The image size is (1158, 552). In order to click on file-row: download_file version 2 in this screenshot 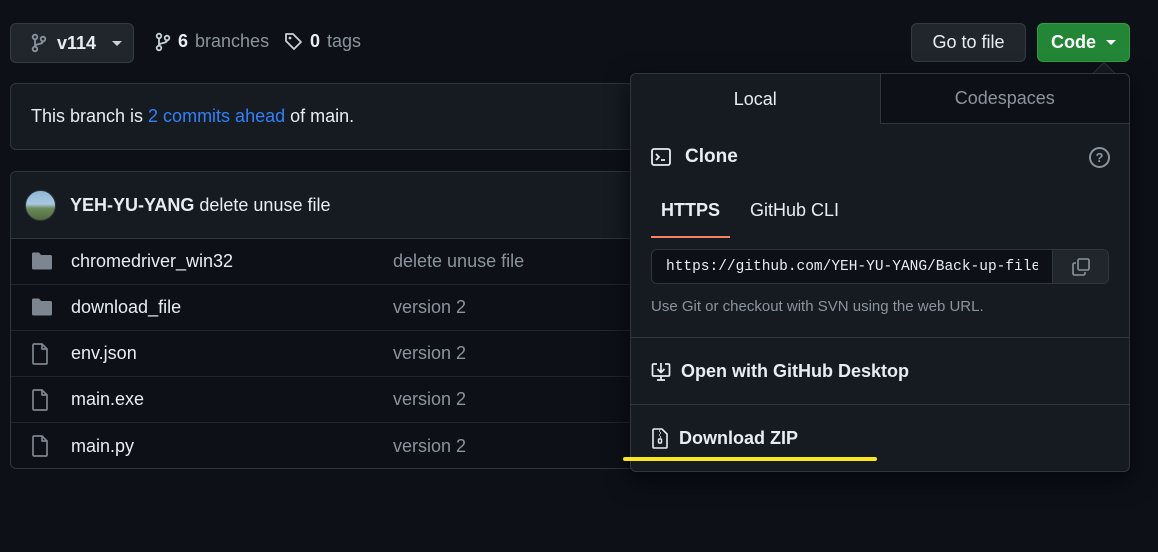, I will do `click(330, 308)`.